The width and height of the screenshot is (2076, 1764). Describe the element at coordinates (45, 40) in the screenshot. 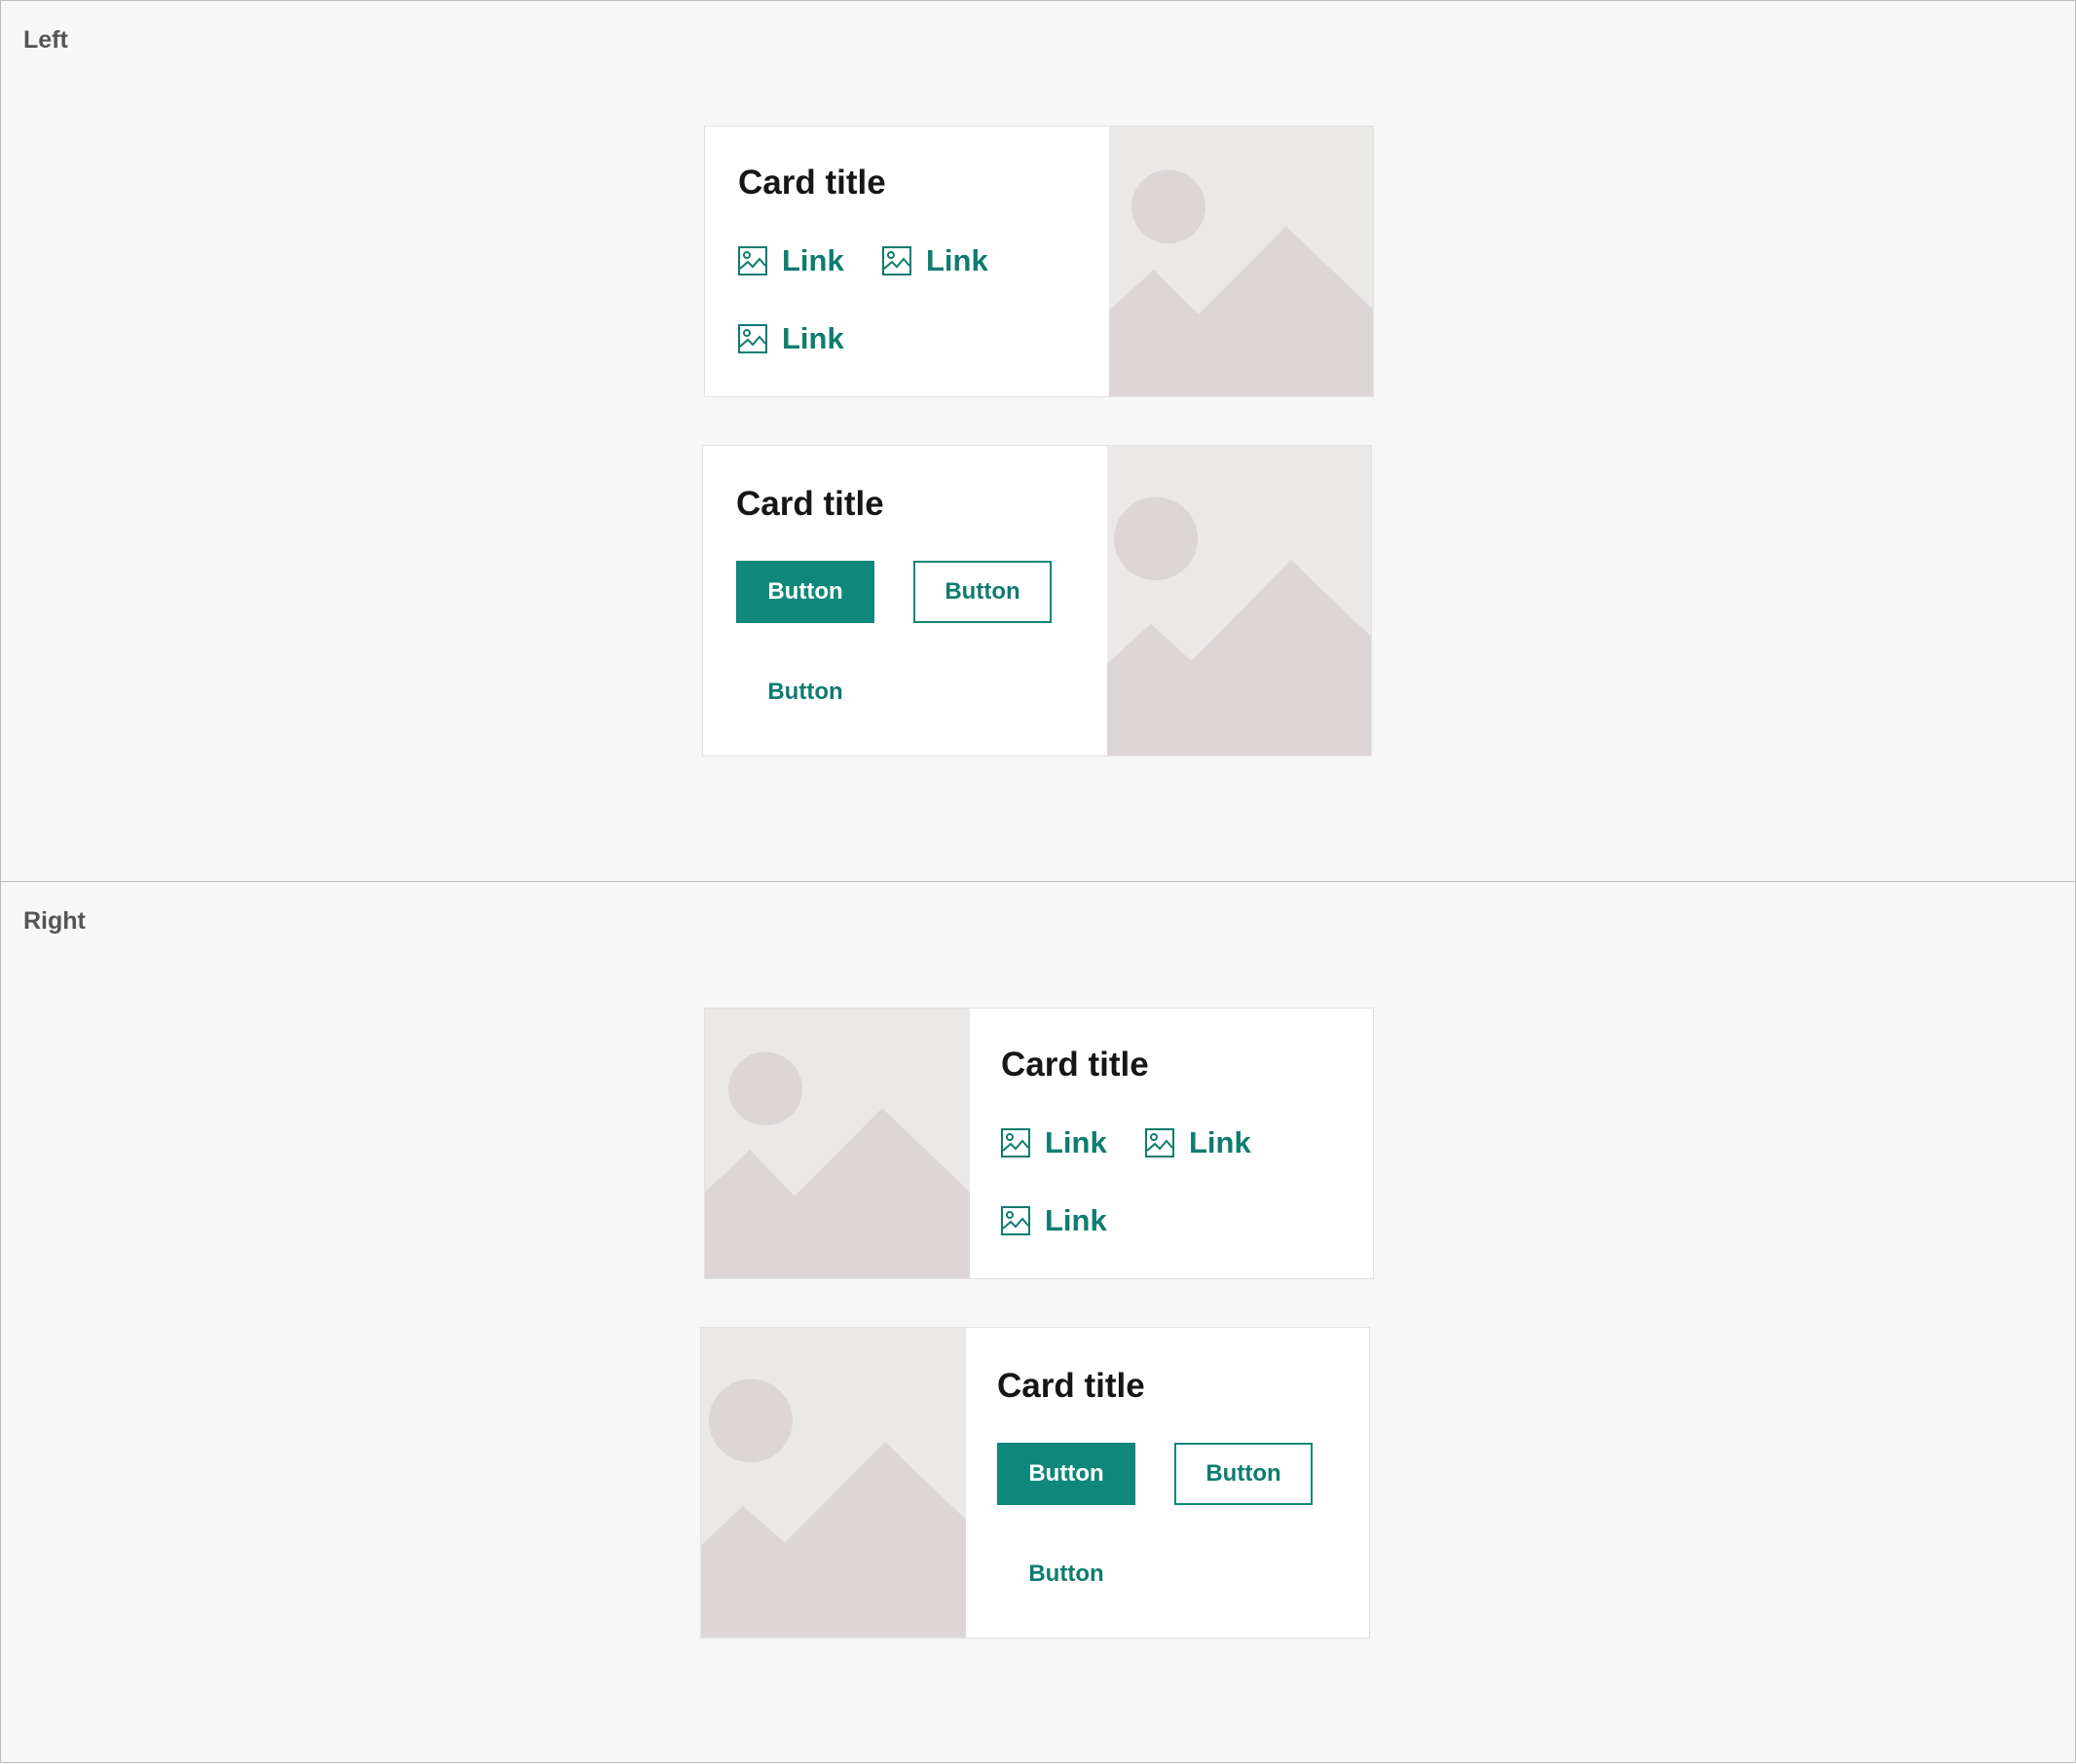

I see `section-label: Left` at that location.